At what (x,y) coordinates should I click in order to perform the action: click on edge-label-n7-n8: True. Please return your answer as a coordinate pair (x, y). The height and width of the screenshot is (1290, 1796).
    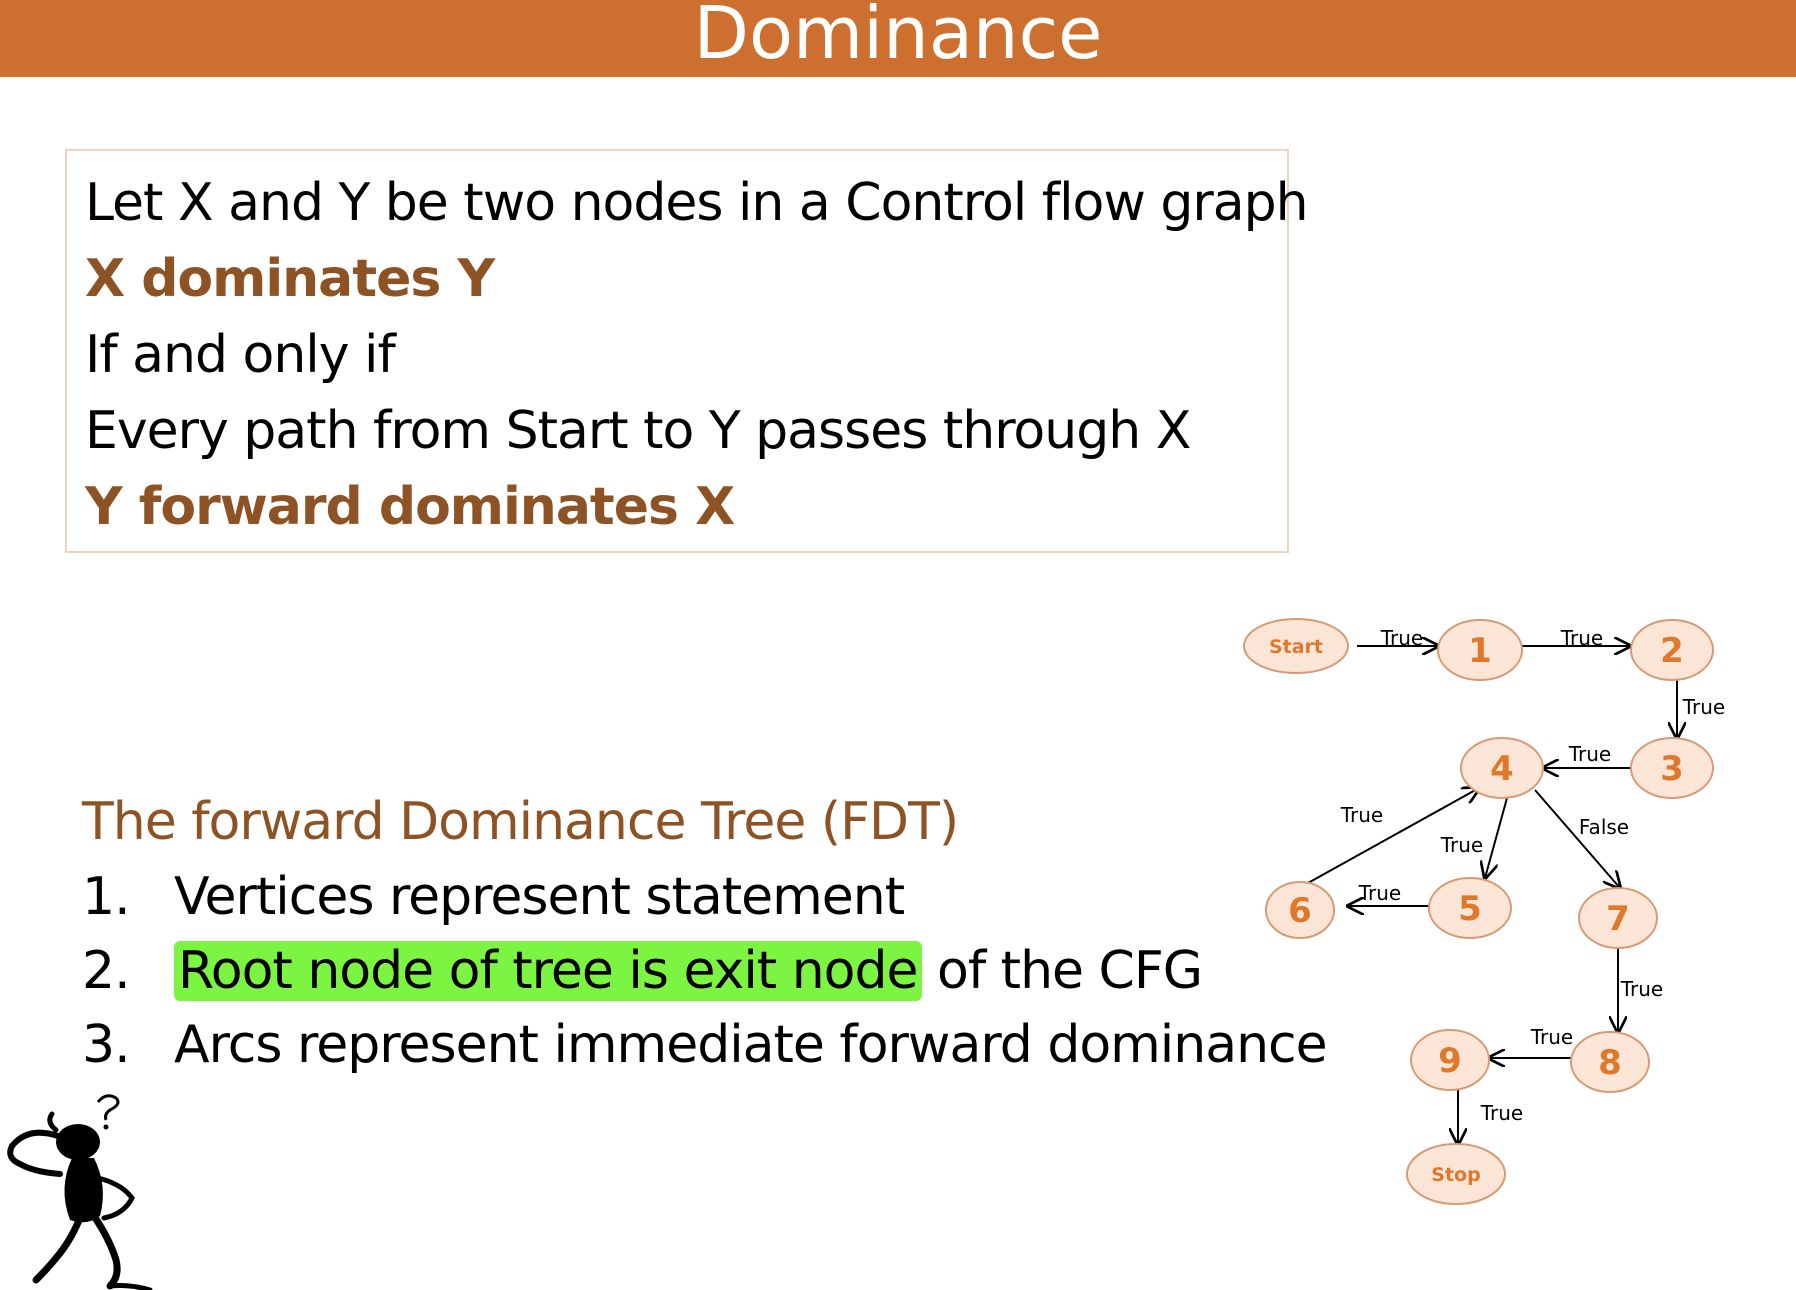
    Looking at the image, I should click on (1641, 989).